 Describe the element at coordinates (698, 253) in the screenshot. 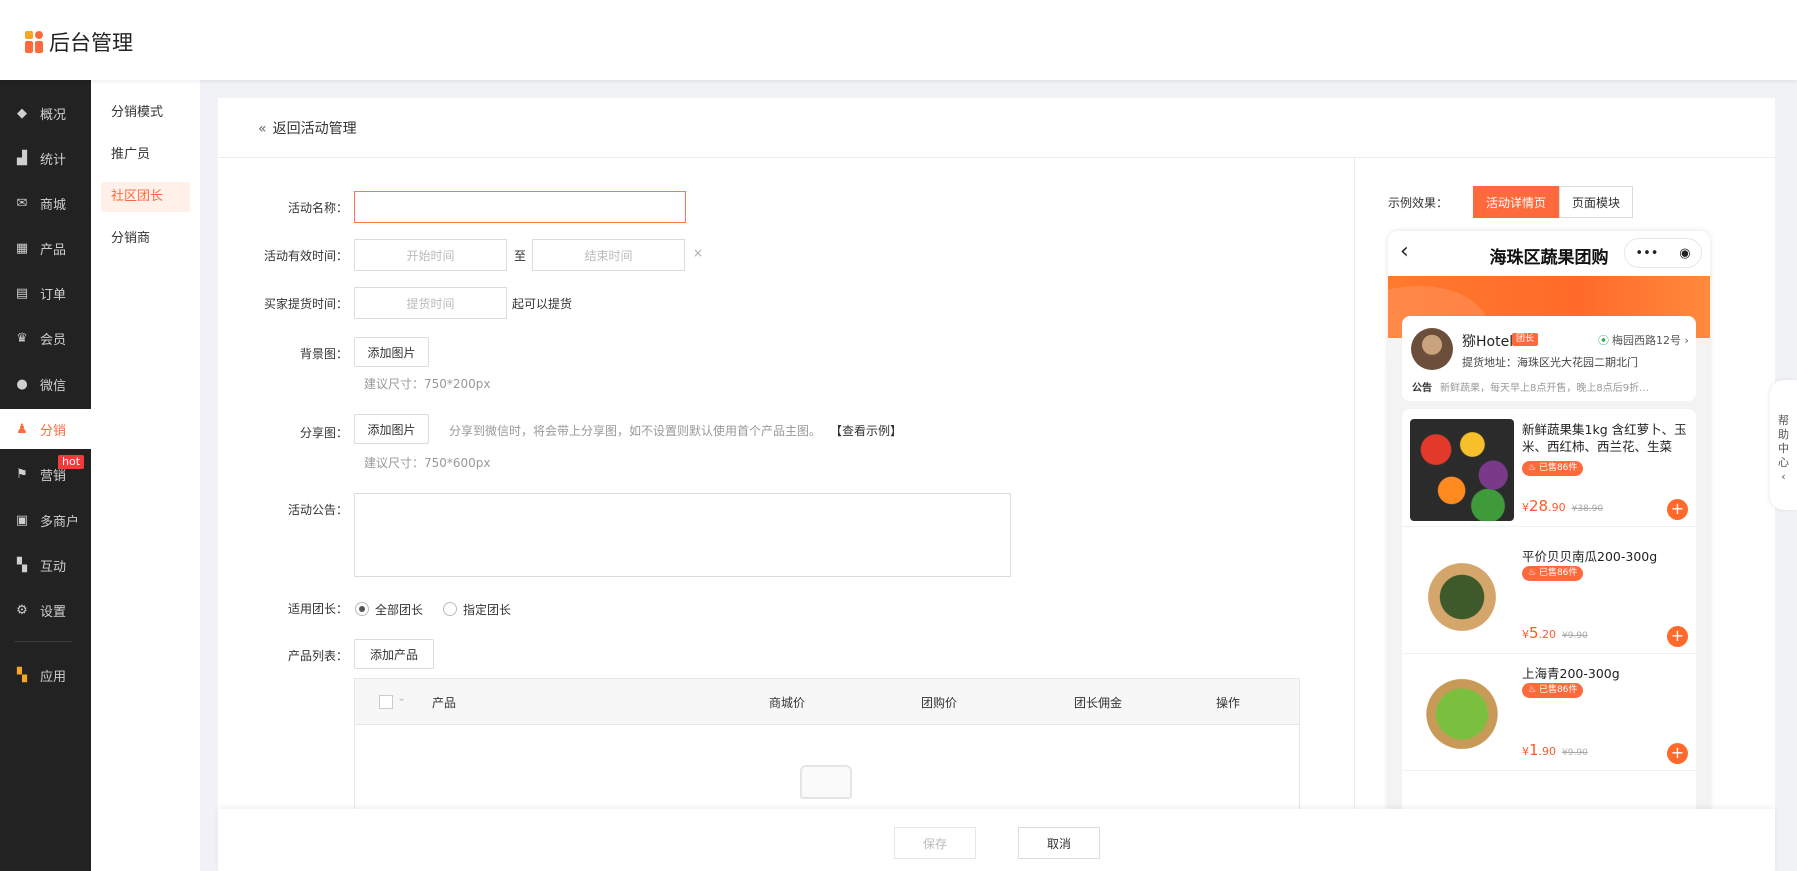

I see `clear-time-button: ×` at that location.